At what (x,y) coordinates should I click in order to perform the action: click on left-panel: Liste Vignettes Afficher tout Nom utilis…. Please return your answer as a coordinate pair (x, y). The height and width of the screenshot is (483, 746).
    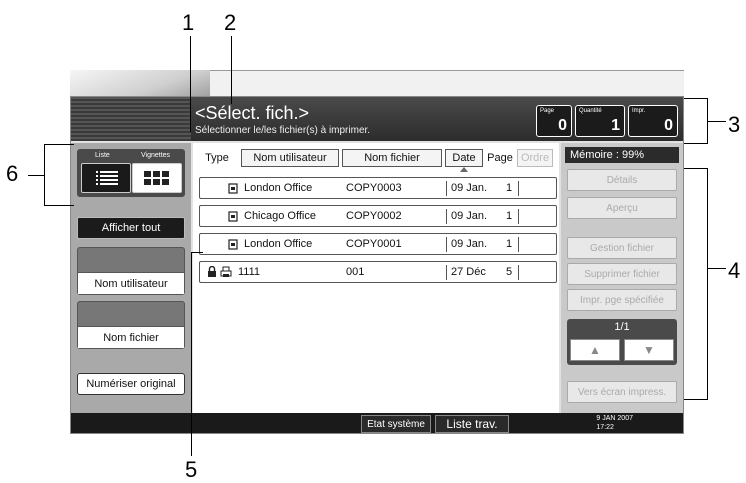
    Looking at the image, I should click on (131, 278).